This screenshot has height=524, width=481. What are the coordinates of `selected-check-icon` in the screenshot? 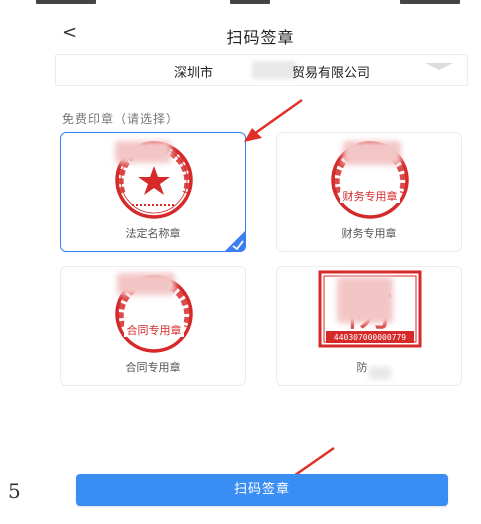 It's located at (235, 241).